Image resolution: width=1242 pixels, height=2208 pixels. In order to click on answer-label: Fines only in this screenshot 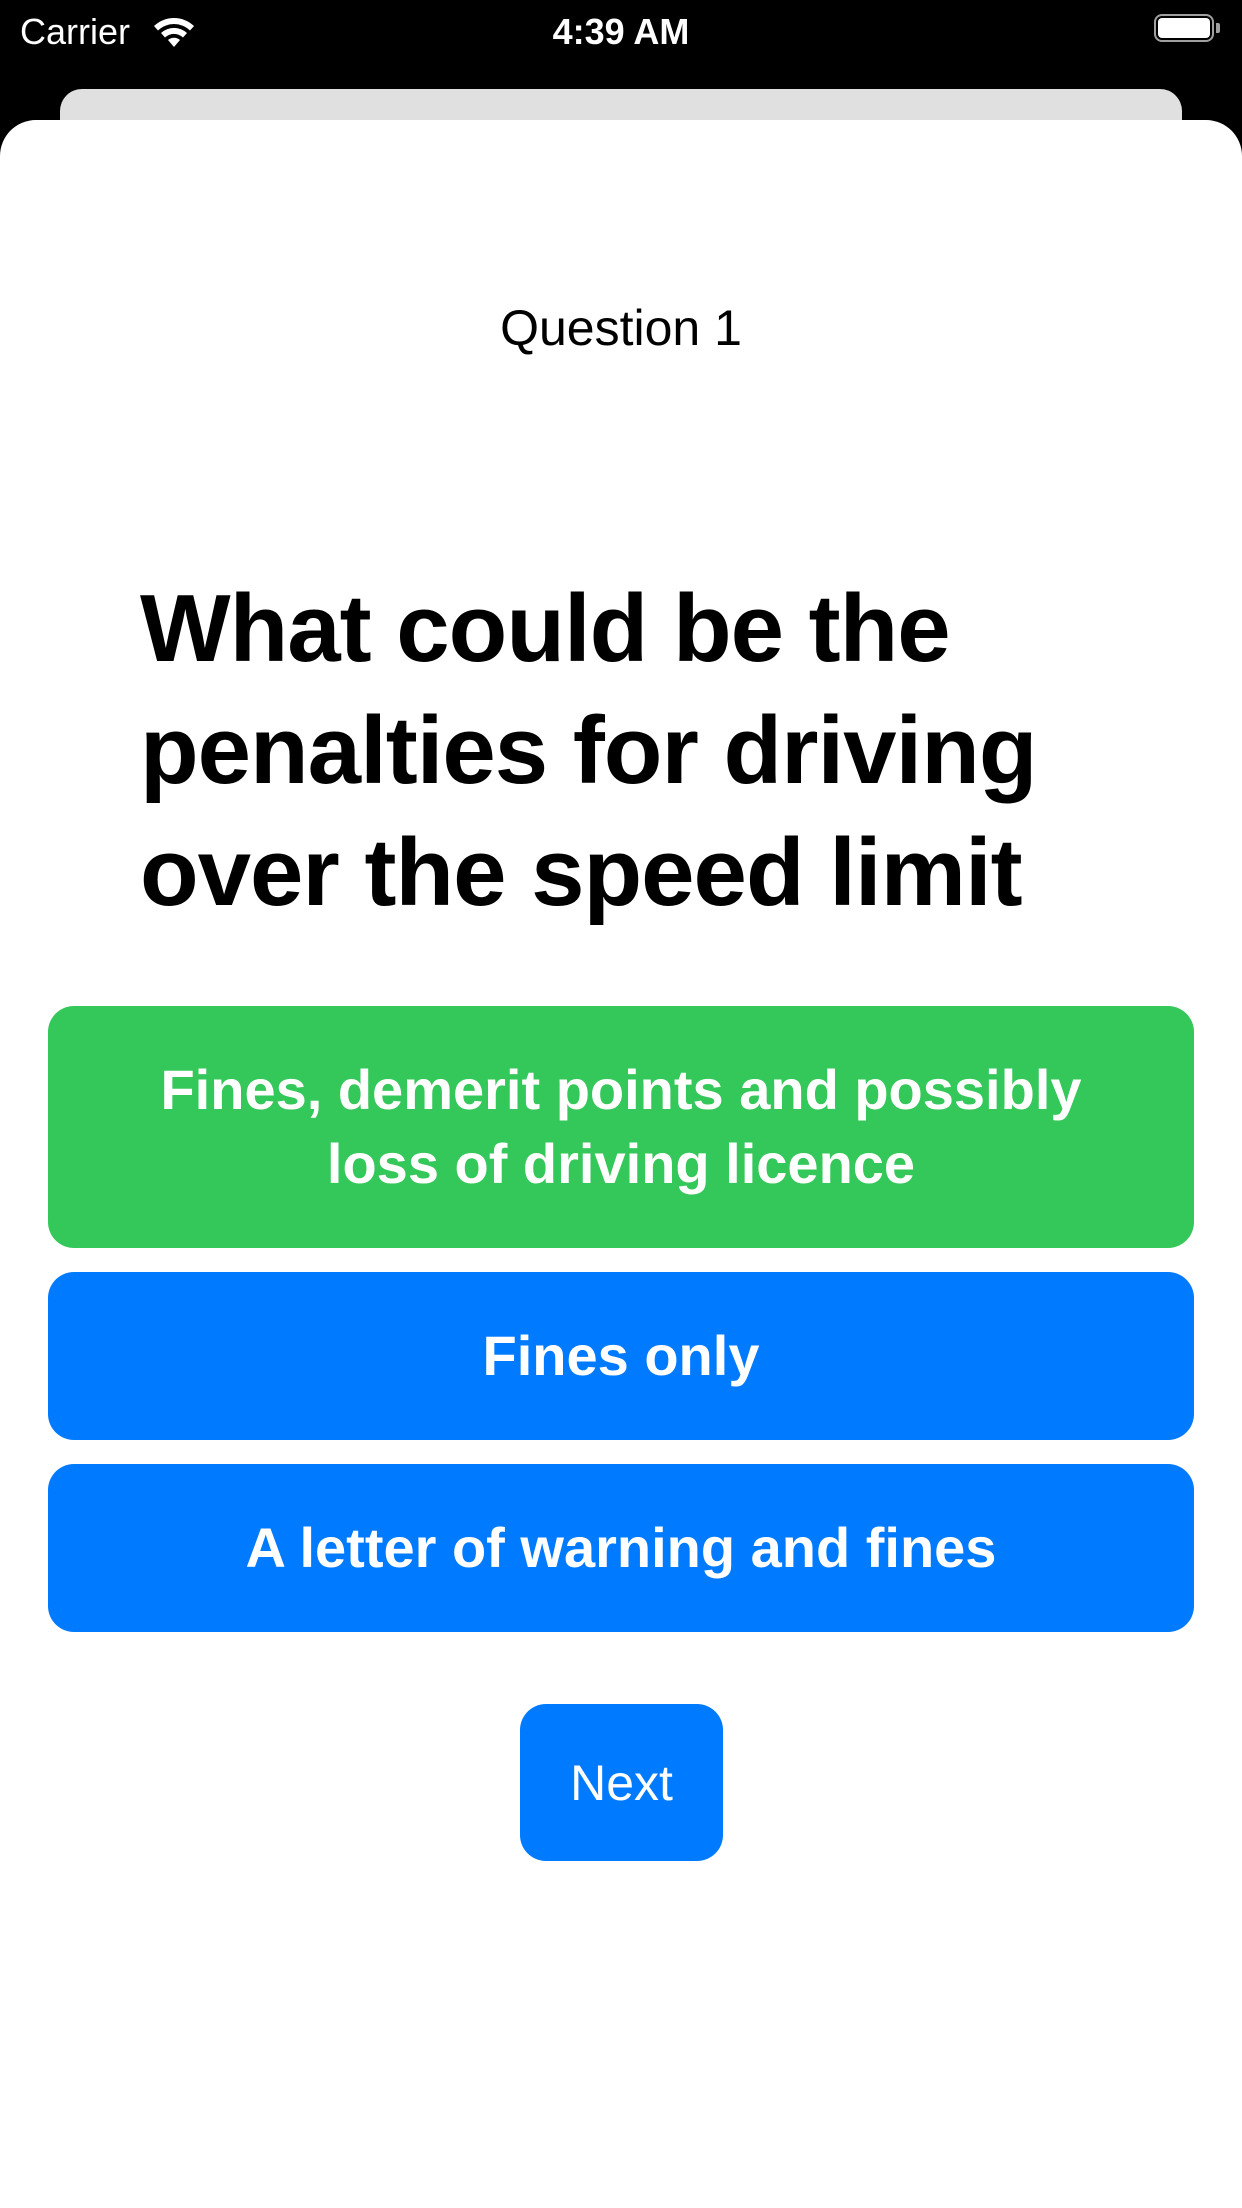, I will do `click(621, 1355)`.